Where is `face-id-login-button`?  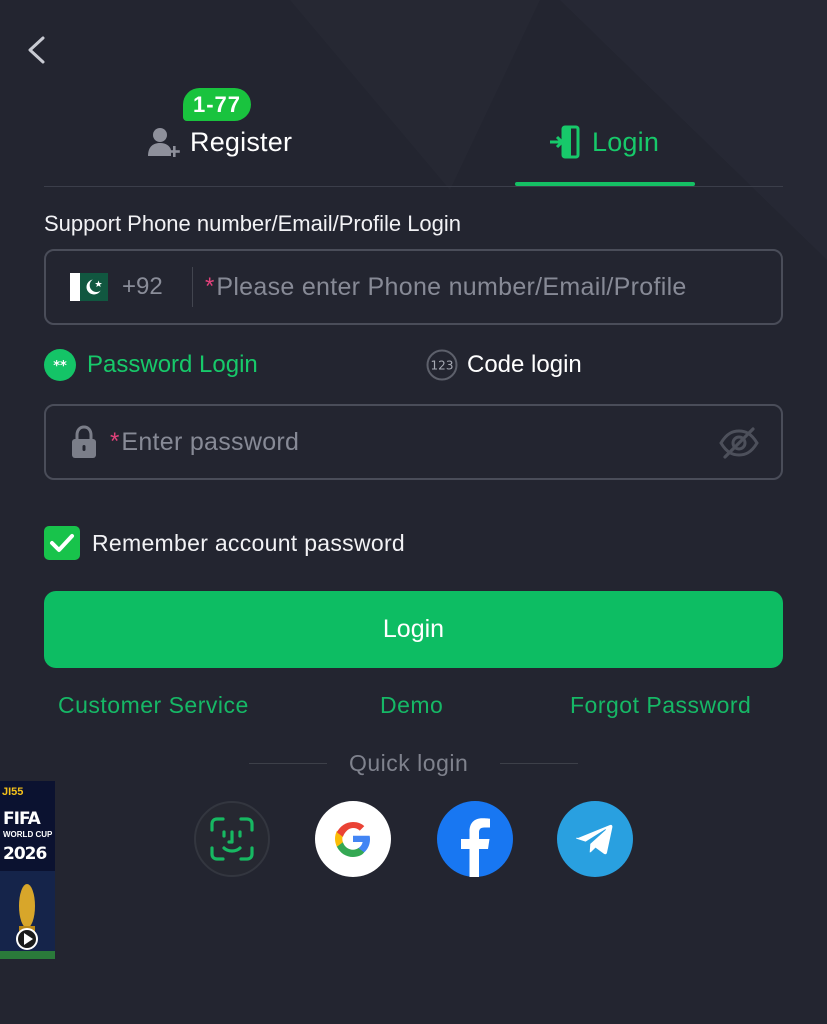
face-id-login-button is located at coordinates (232, 839).